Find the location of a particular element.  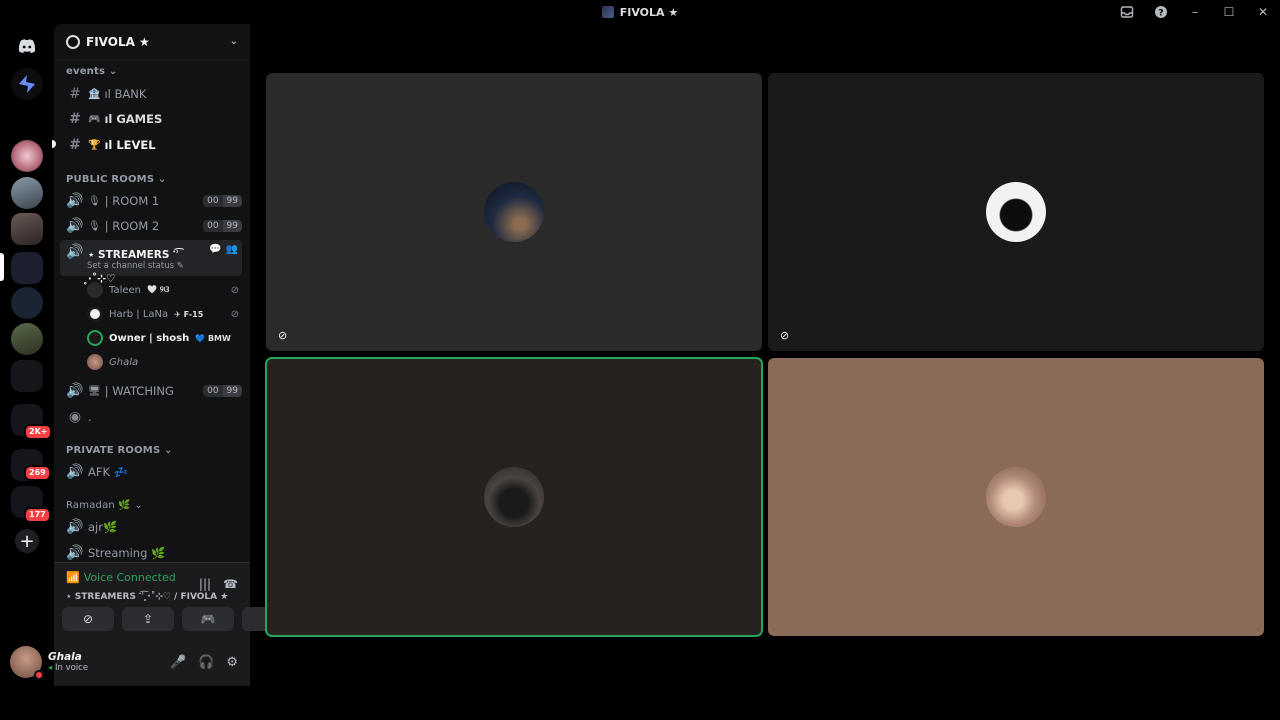

selected-server-pill is located at coordinates (2, 267).